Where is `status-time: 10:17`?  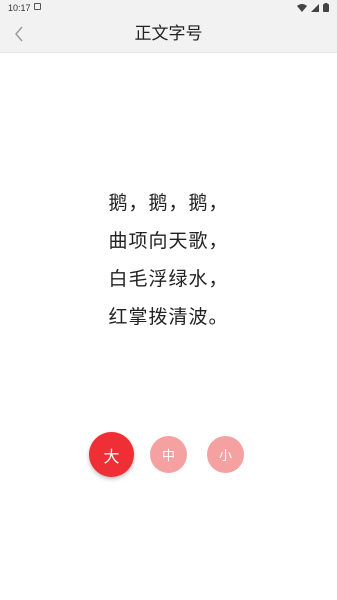 status-time: 10:17 is located at coordinates (19, 8).